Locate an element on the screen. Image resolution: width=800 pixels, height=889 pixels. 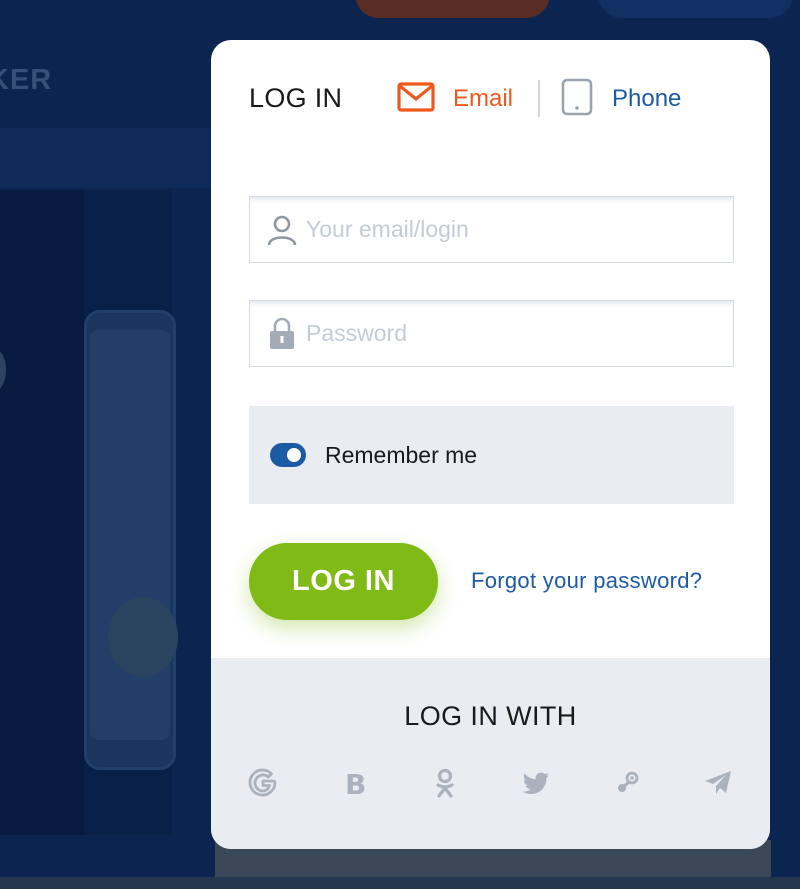
tab-email: Email is located at coordinates (455, 99).